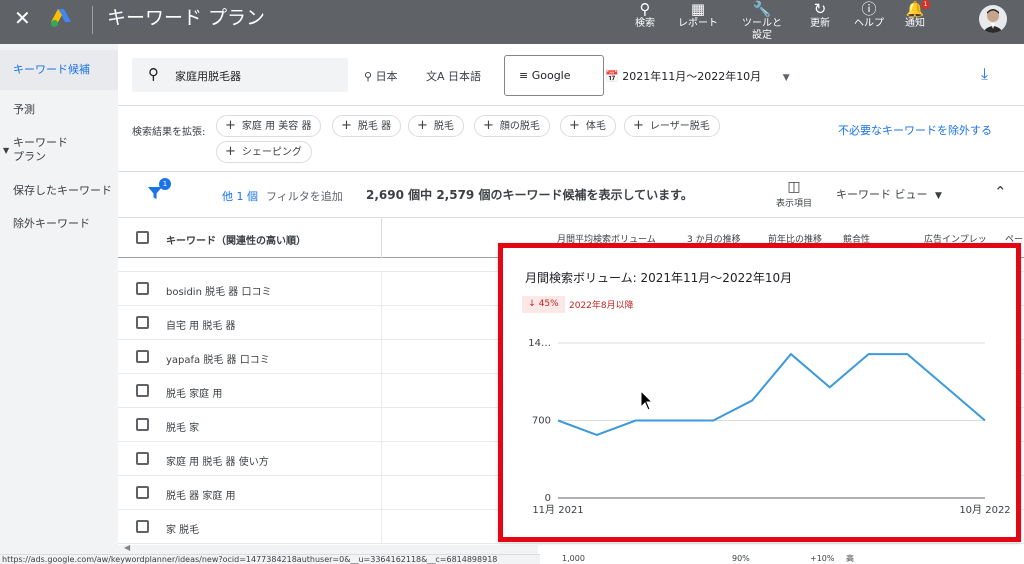 This screenshot has height=564, width=1024. What do you see at coordinates (436, 126) in the screenshot?
I see `refine-chip: + 脱毛` at bounding box center [436, 126].